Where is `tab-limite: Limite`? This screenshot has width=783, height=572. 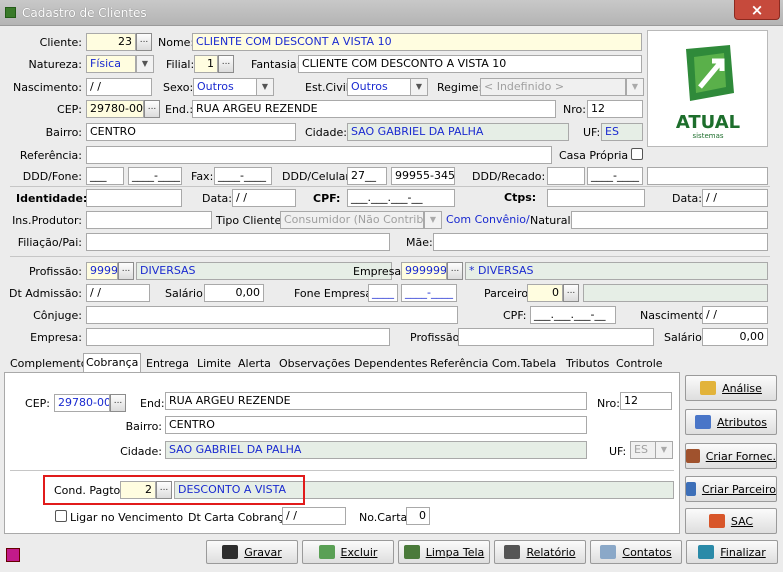
tab-limite: Limite is located at coordinates (214, 364).